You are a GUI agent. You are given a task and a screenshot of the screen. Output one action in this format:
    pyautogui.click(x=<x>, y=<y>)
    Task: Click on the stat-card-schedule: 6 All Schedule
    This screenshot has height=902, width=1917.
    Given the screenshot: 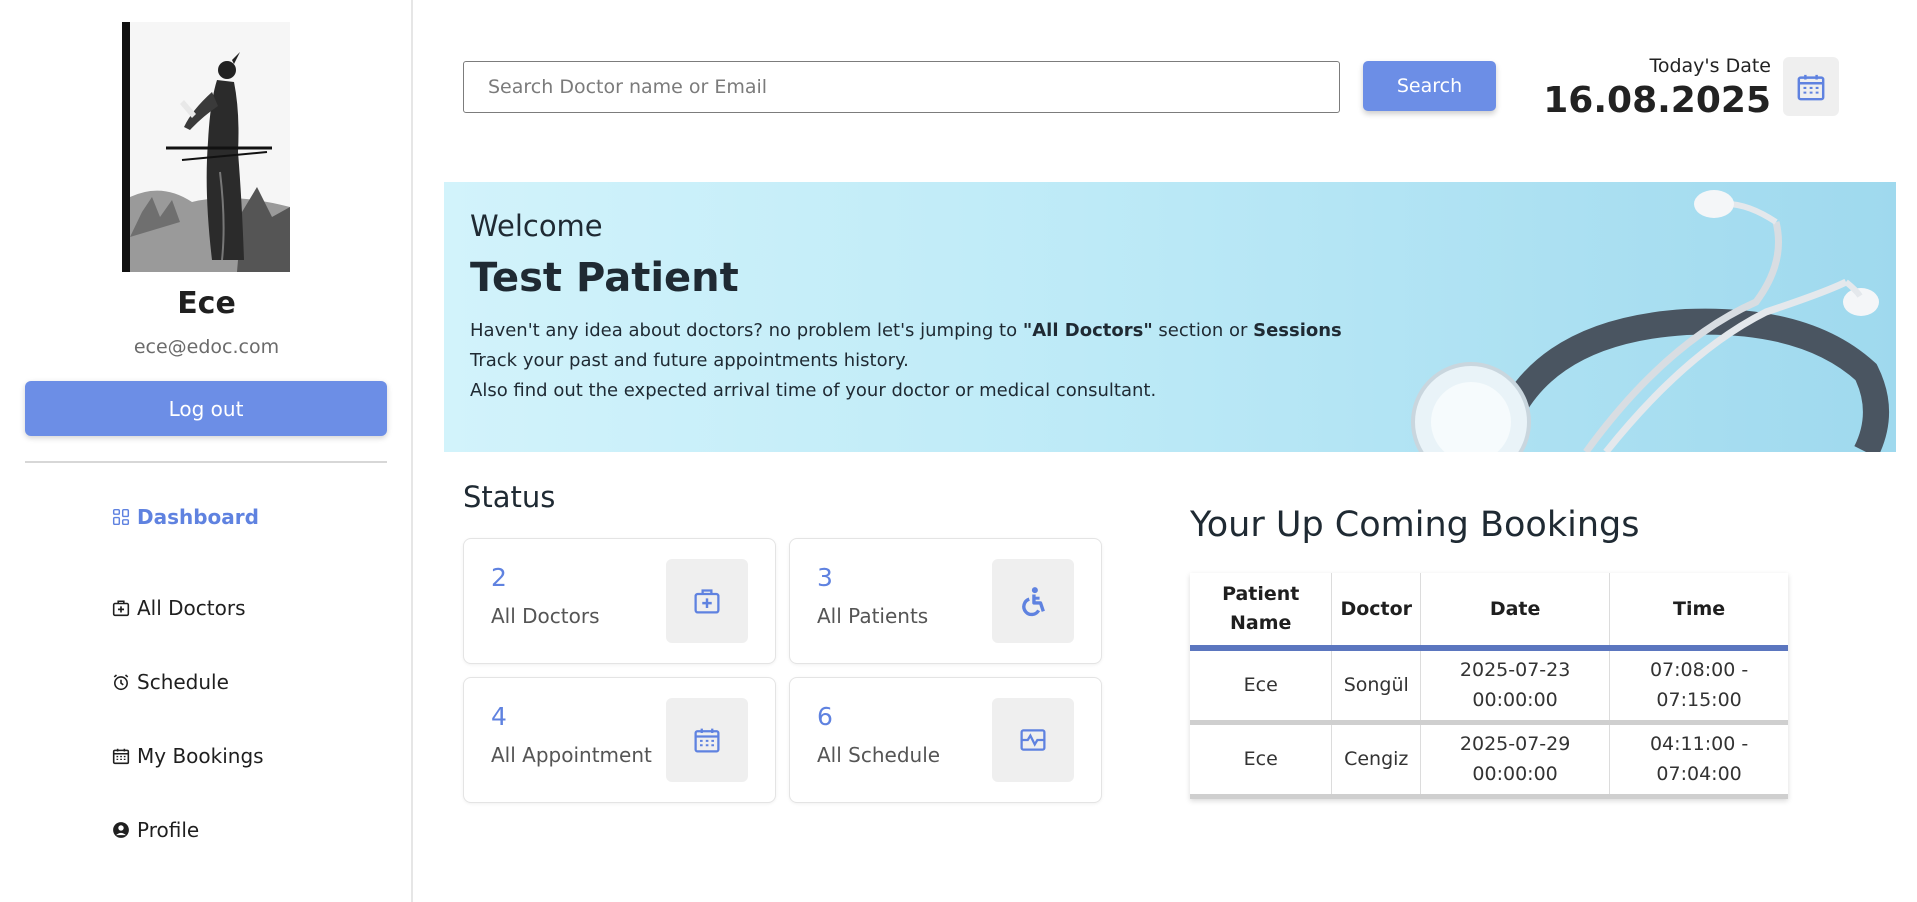 What is the action you would take?
    pyautogui.click(x=945, y=740)
    